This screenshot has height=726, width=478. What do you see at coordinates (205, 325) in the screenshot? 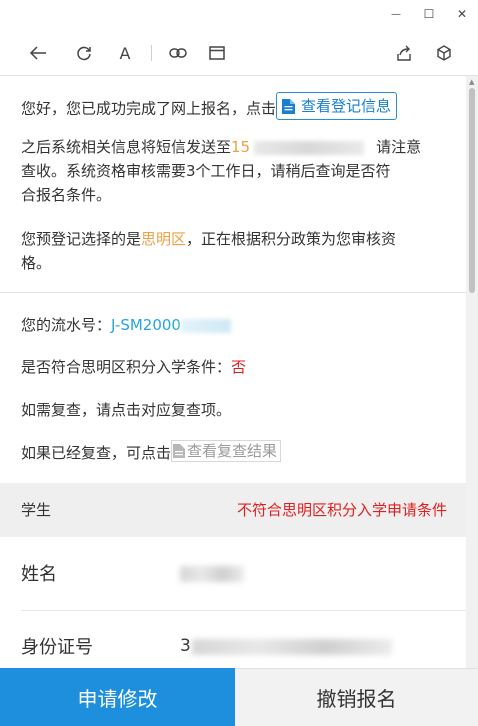
I see `serial-number-redacted` at bounding box center [205, 325].